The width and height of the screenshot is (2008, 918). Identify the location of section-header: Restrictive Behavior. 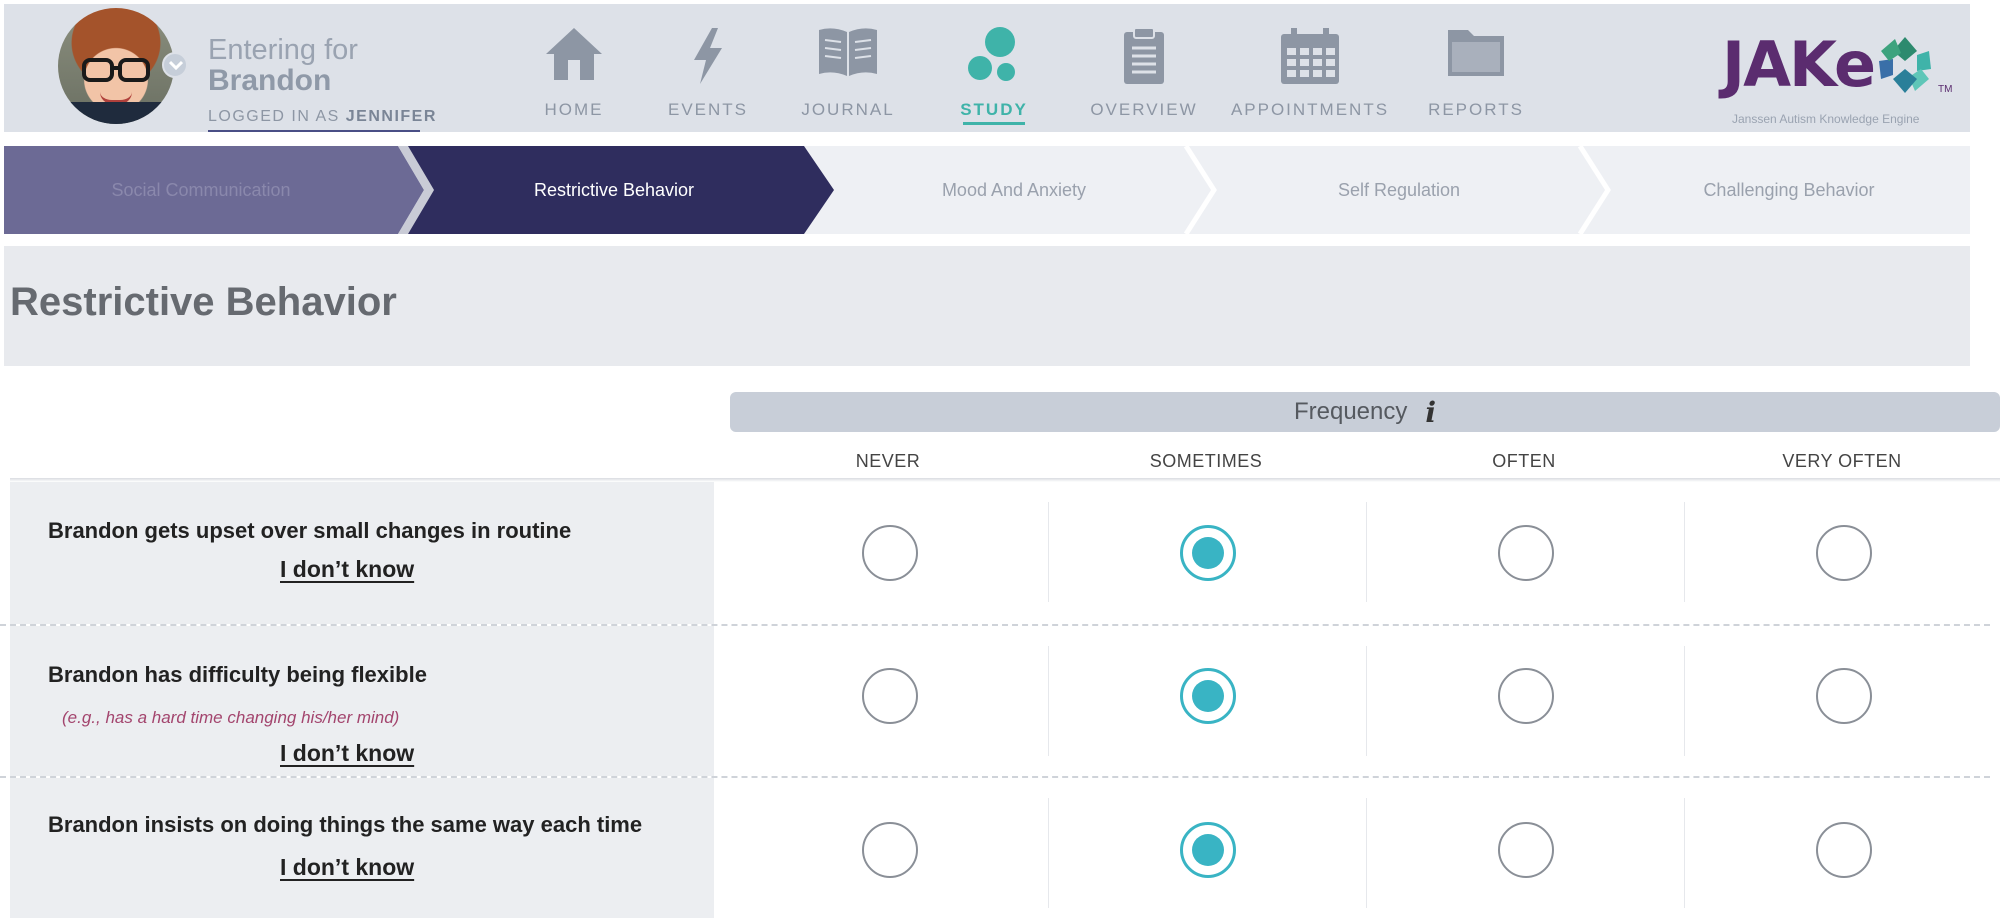
(987, 306).